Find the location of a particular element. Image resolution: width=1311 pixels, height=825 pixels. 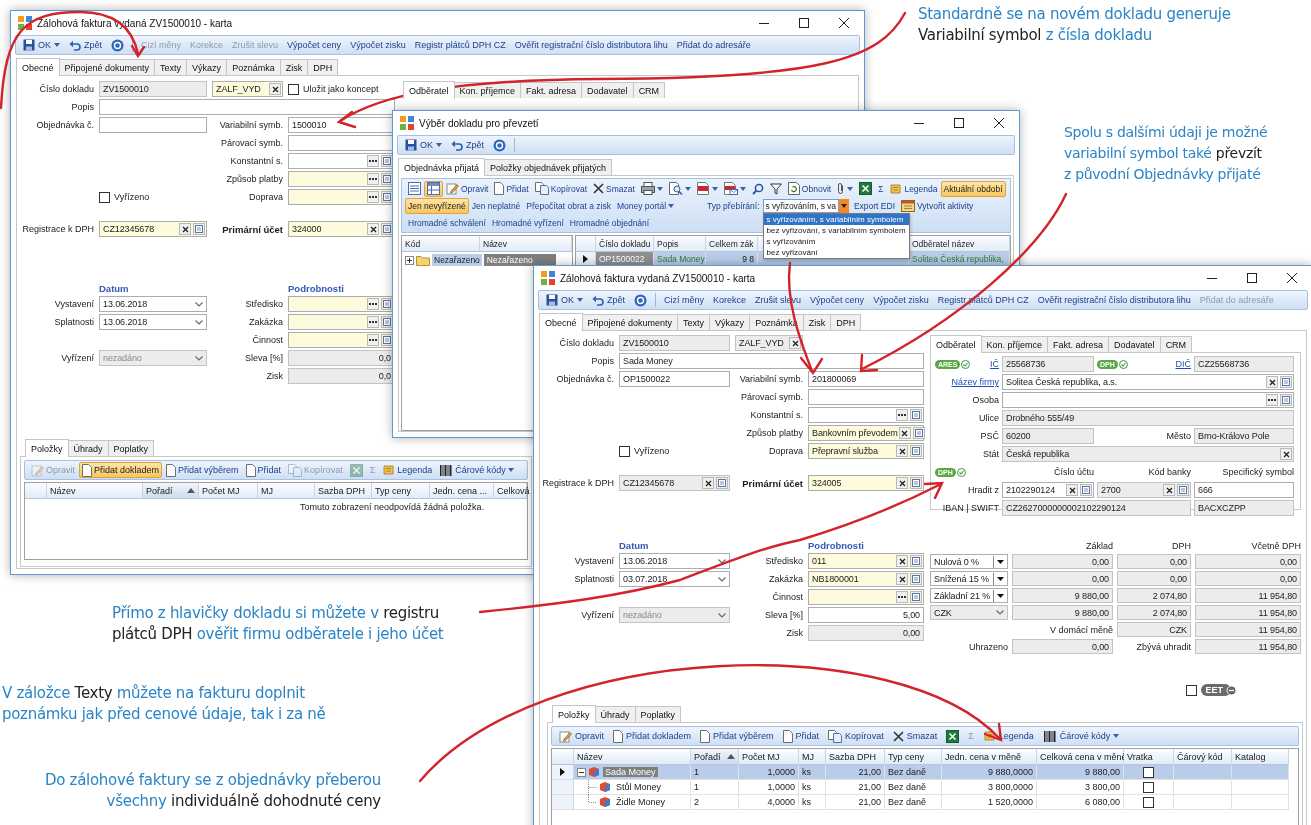

dropdown-option: s vyřizováním is located at coordinates (836, 241).